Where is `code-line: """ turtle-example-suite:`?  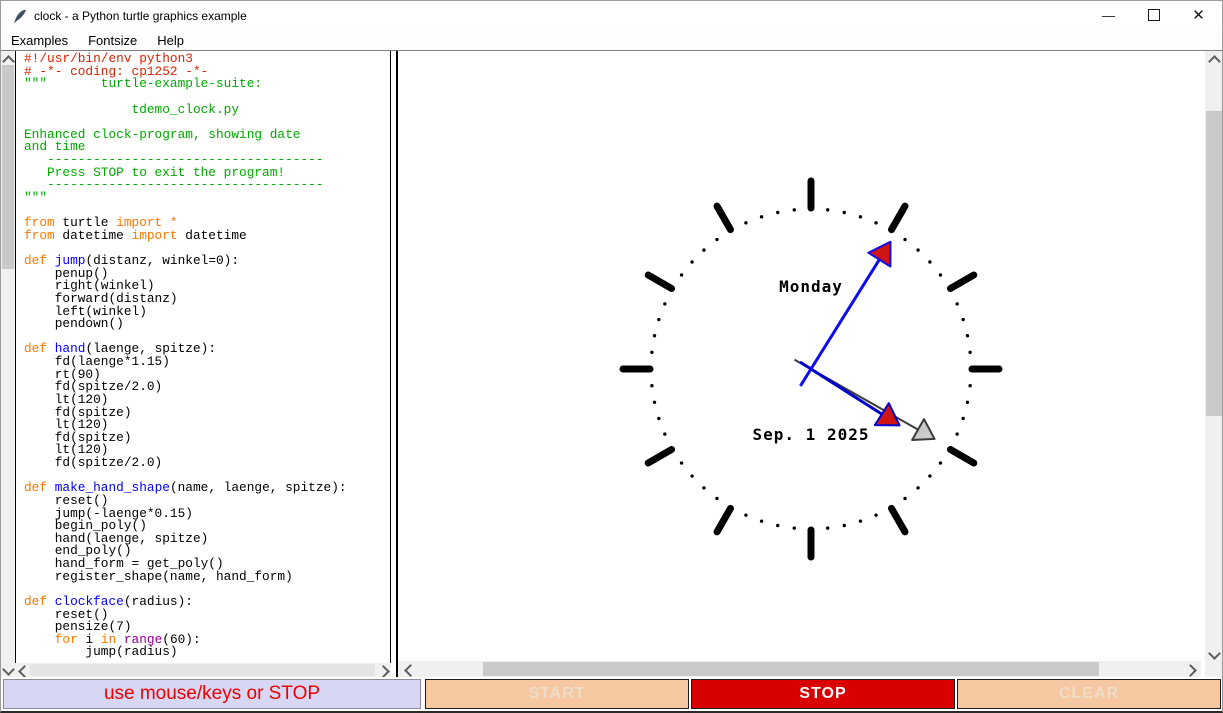
code-line: """ turtle-example-suite: is located at coordinates (143, 84).